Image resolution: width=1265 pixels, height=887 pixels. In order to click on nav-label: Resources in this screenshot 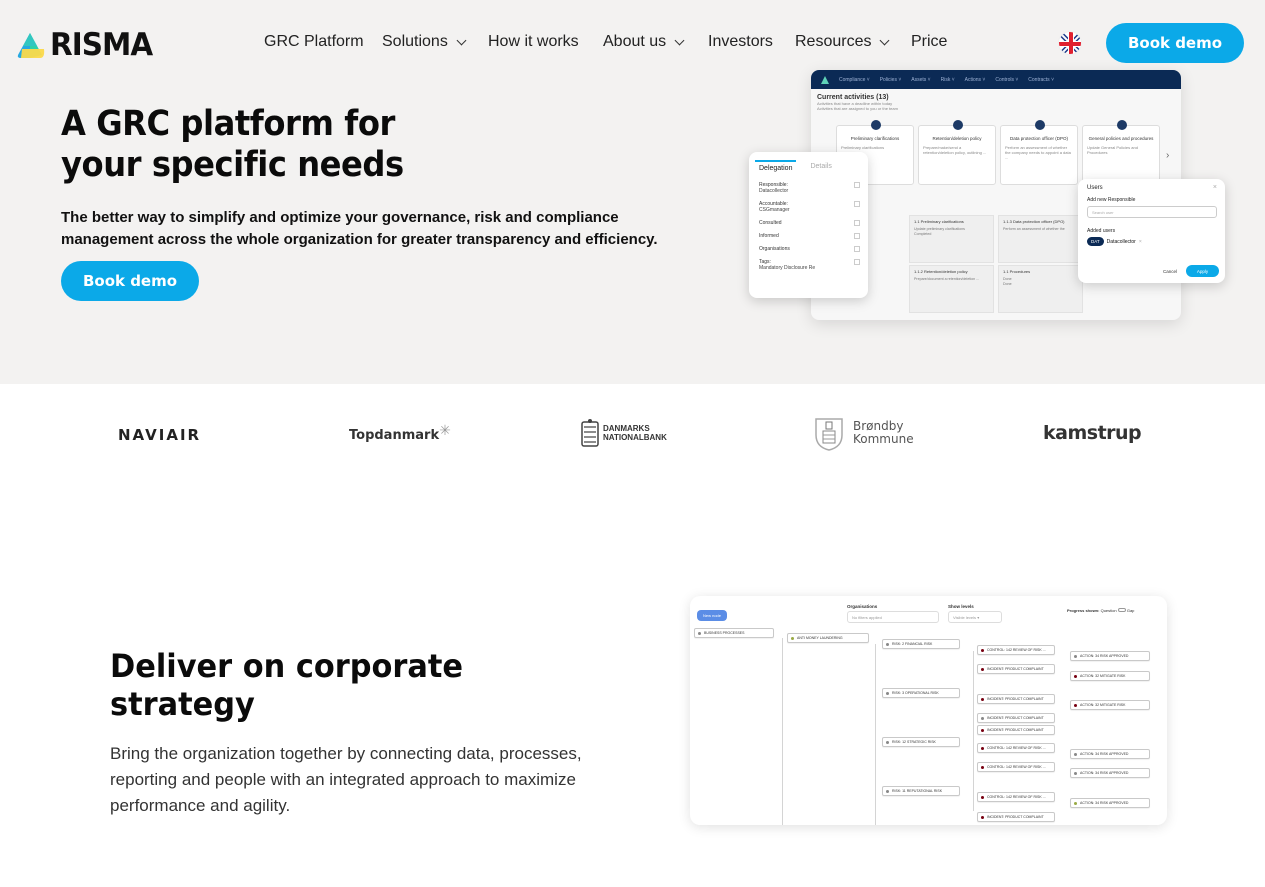, I will do `click(833, 41)`.